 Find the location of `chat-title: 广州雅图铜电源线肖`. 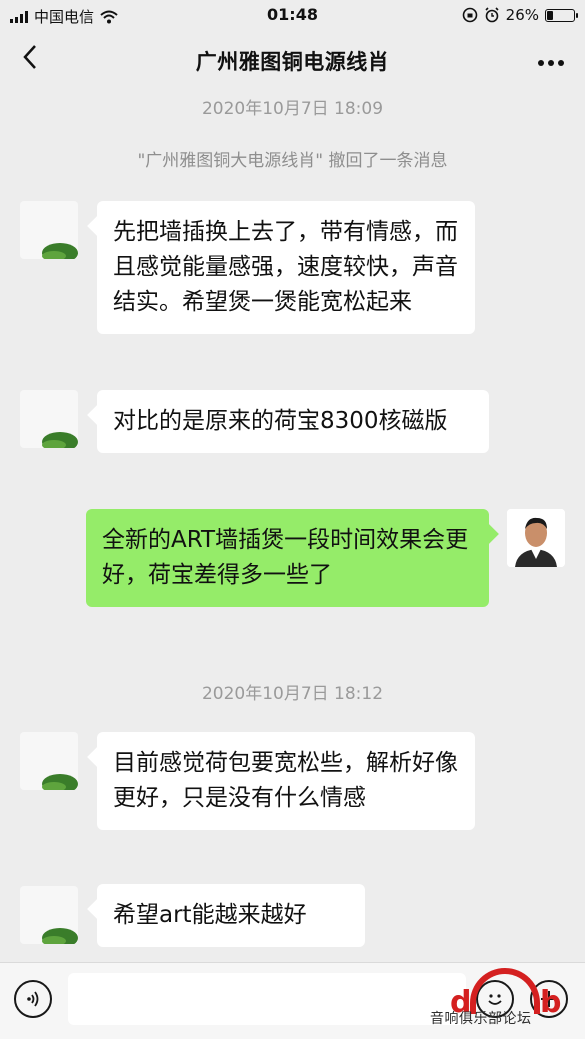

chat-title: 广州雅图铜电源线肖 is located at coordinates (292, 62).